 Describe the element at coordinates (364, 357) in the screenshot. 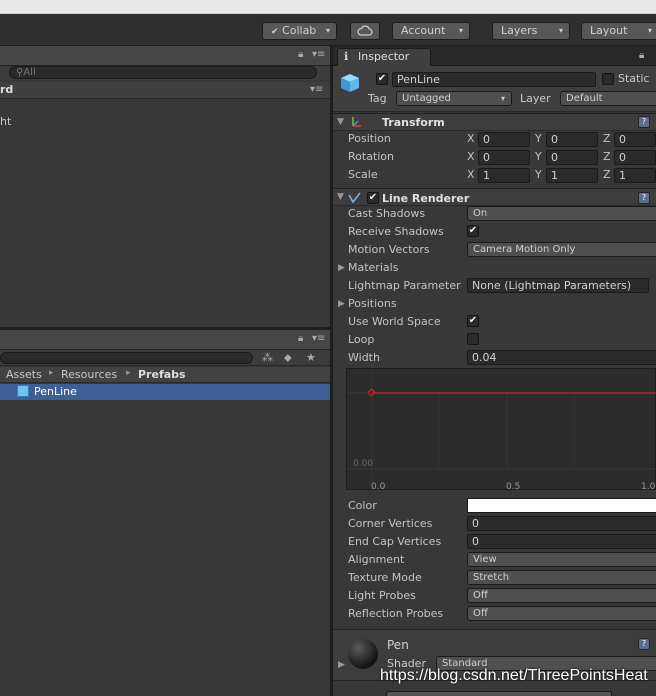

I see `width-label: Width` at that location.